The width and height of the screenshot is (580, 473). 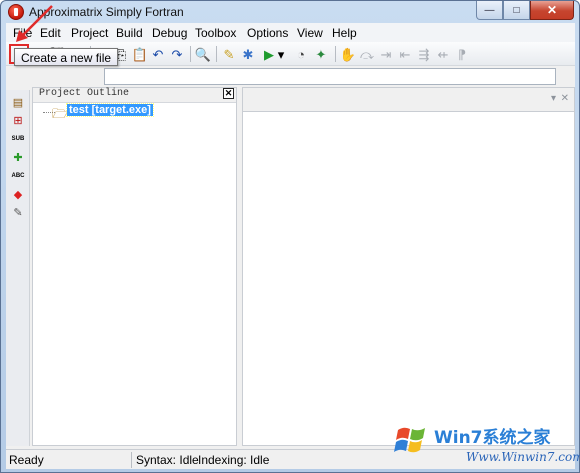 What do you see at coordinates (18, 176) in the screenshot?
I see `variable-icon: ABC` at bounding box center [18, 176].